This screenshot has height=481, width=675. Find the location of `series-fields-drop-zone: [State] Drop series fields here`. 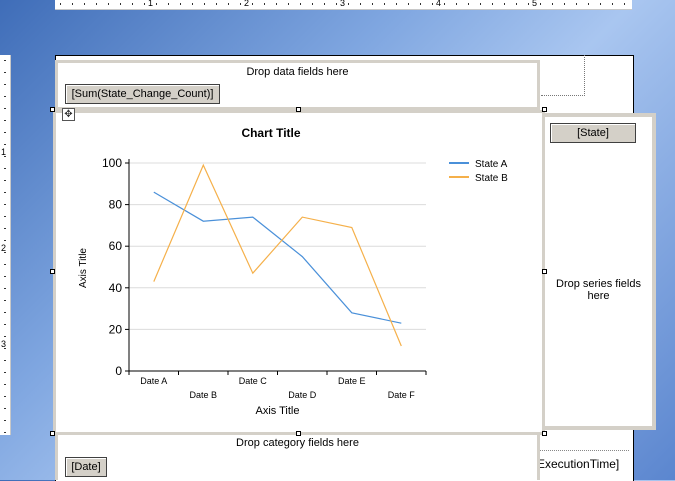

series-fields-drop-zone: [State] Drop series fields here is located at coordinates (598, 271).